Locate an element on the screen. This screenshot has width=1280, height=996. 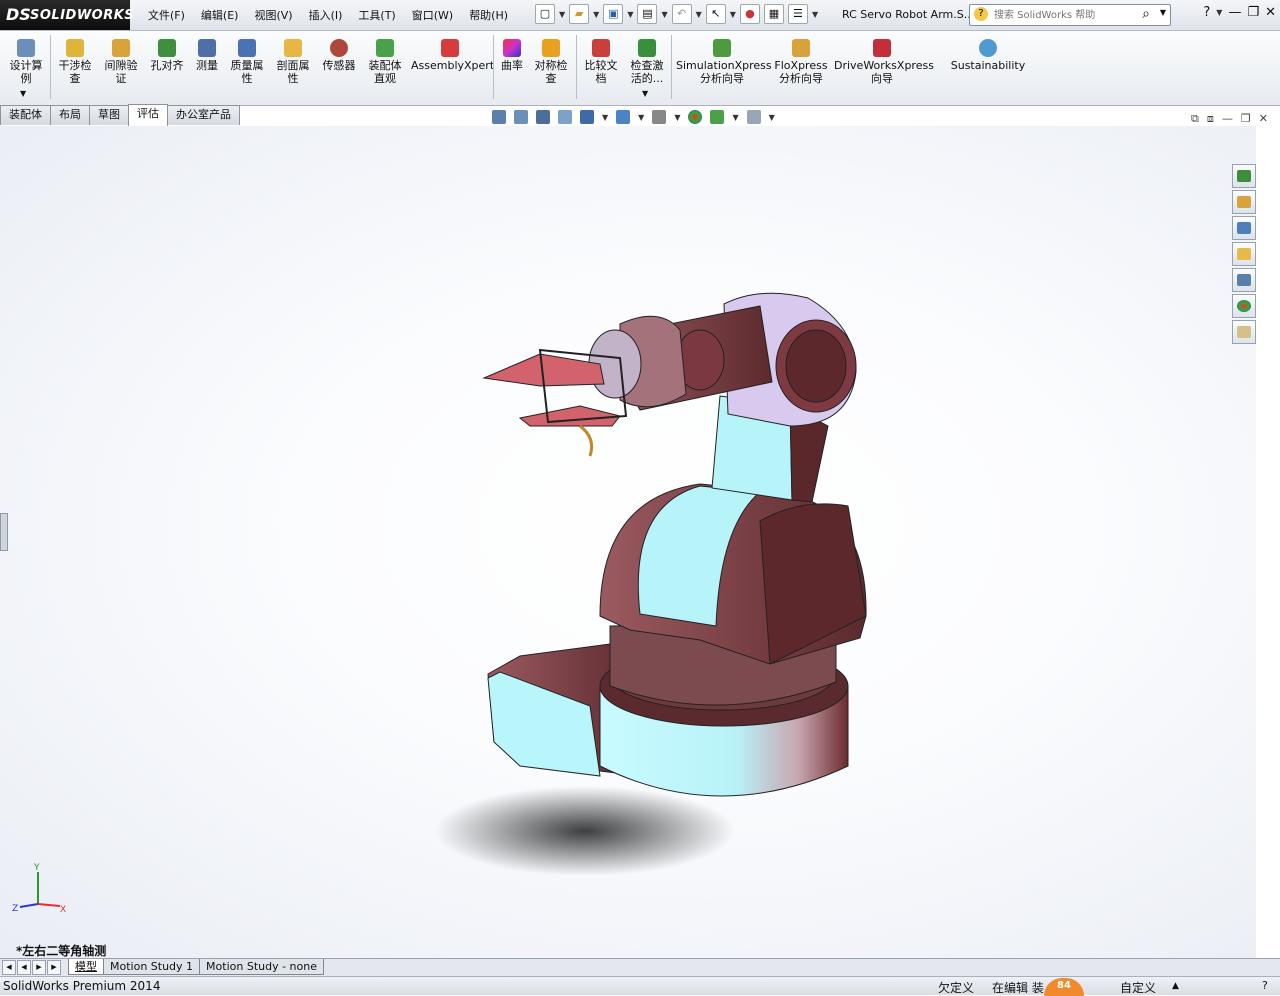
panel-expand-handle is located at coordinates (4, 532).